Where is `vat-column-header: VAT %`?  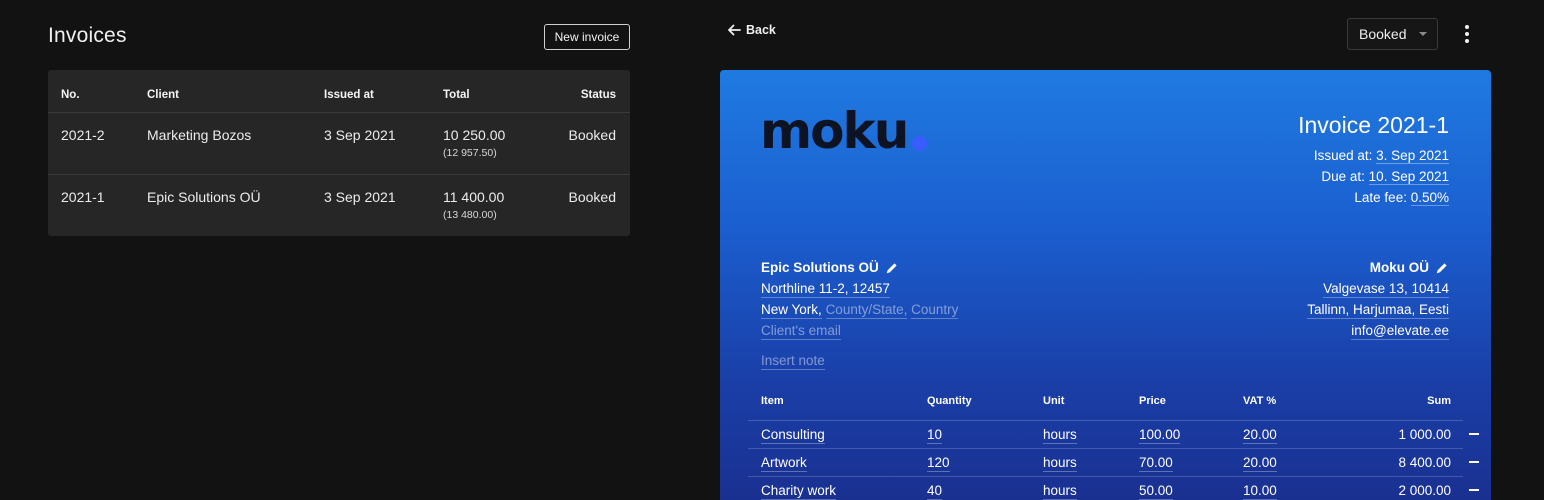
vat-column-header: VAT % is located at coordinates (1260, 401).